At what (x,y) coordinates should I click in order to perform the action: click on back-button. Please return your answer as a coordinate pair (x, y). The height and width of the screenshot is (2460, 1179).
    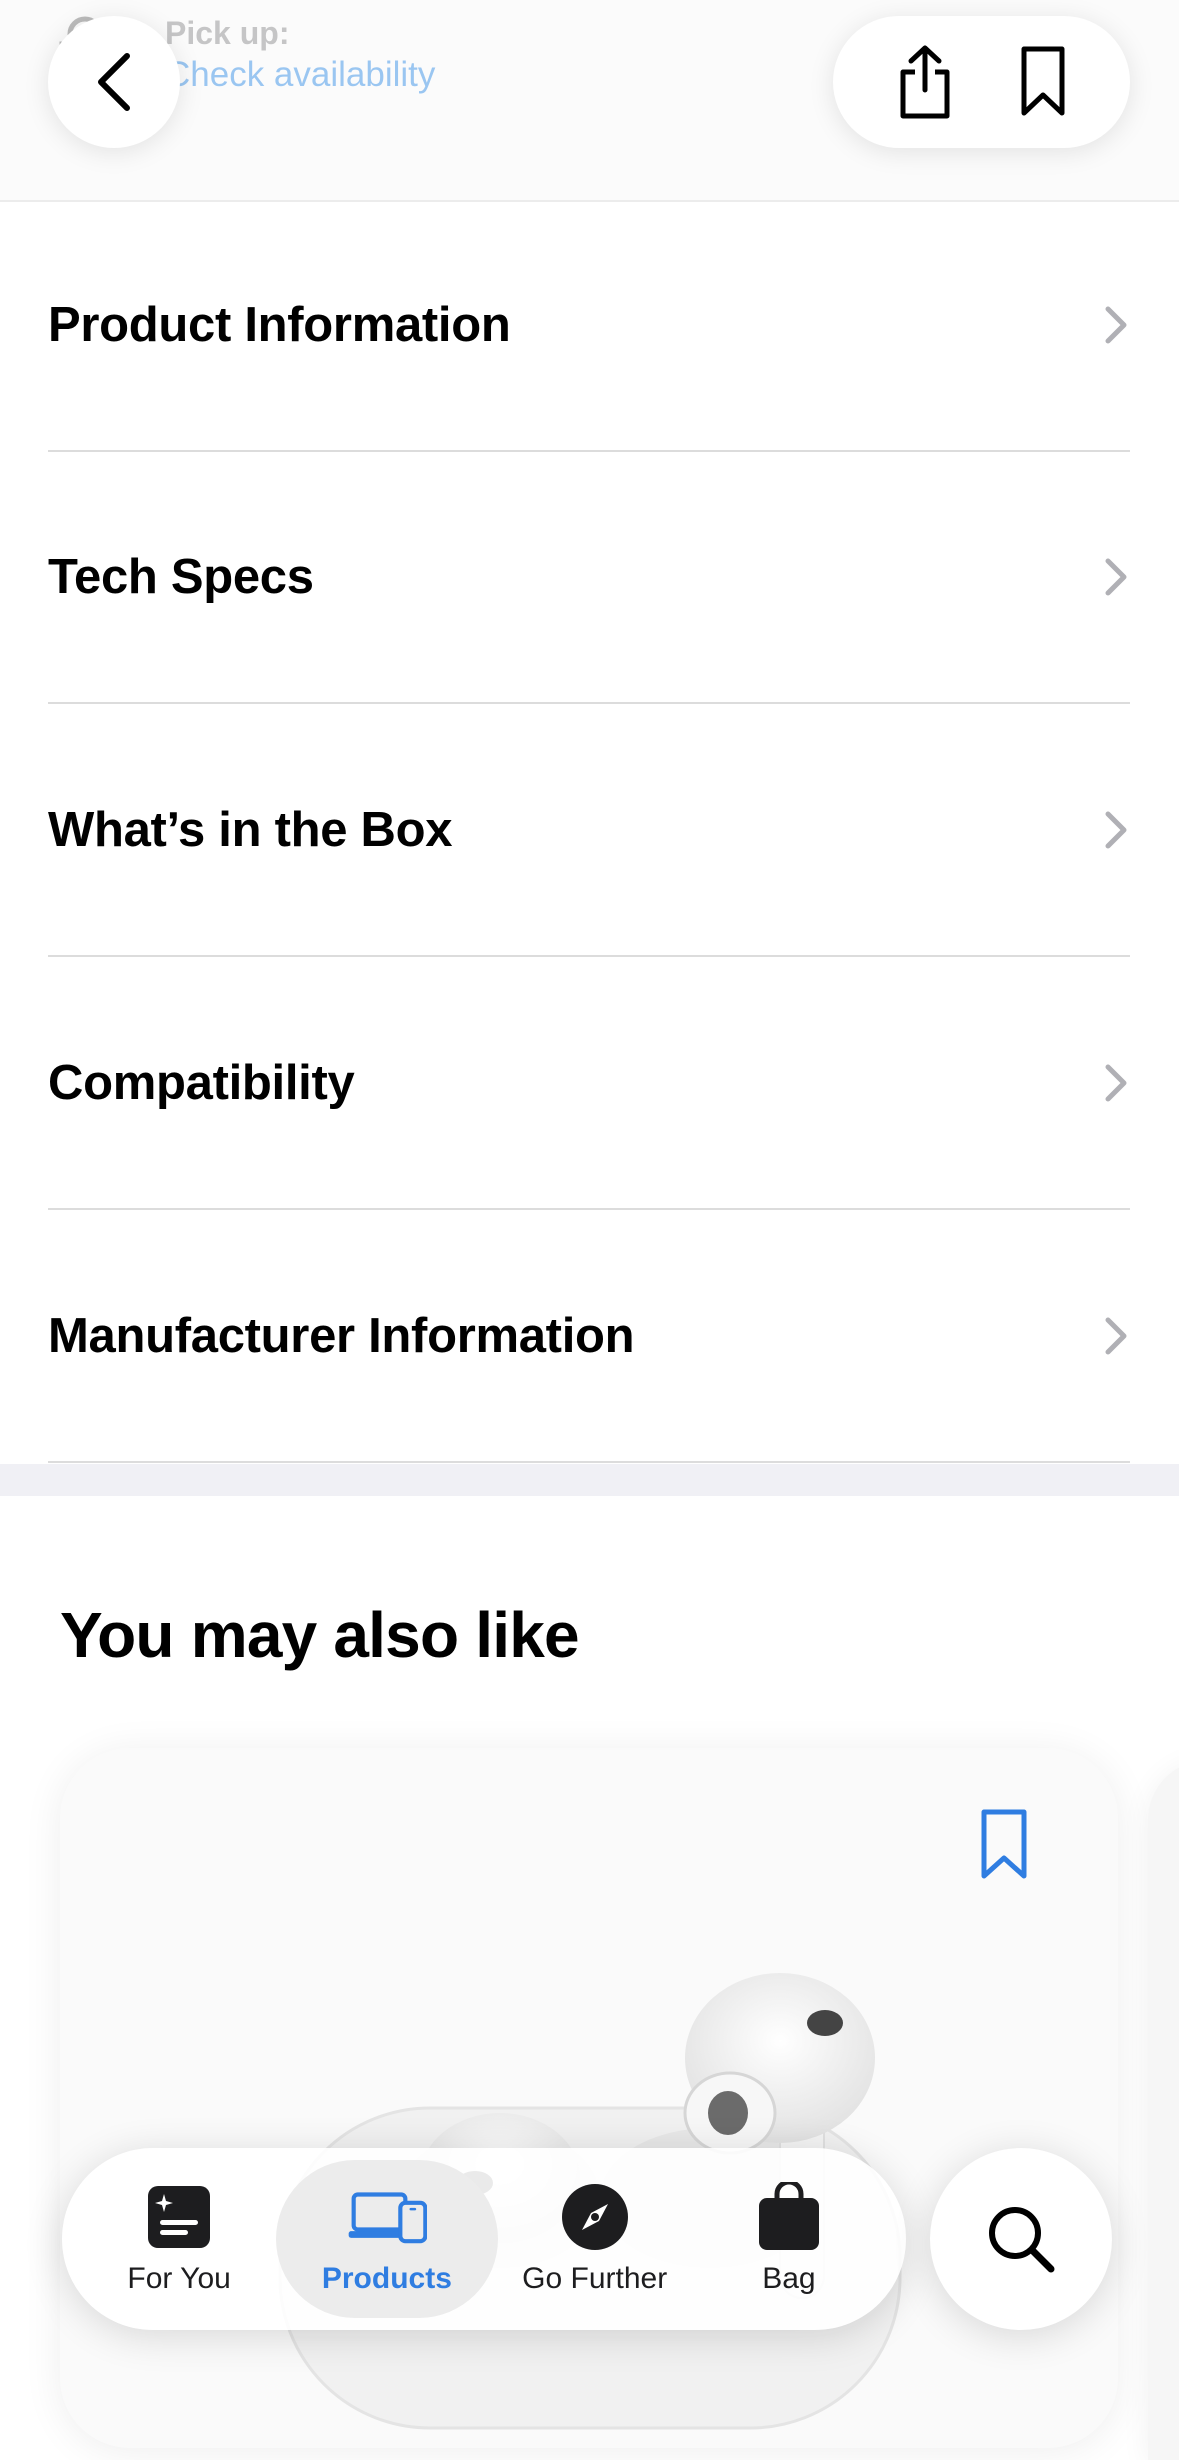
    Looking at the image, I should click on (114, 82).